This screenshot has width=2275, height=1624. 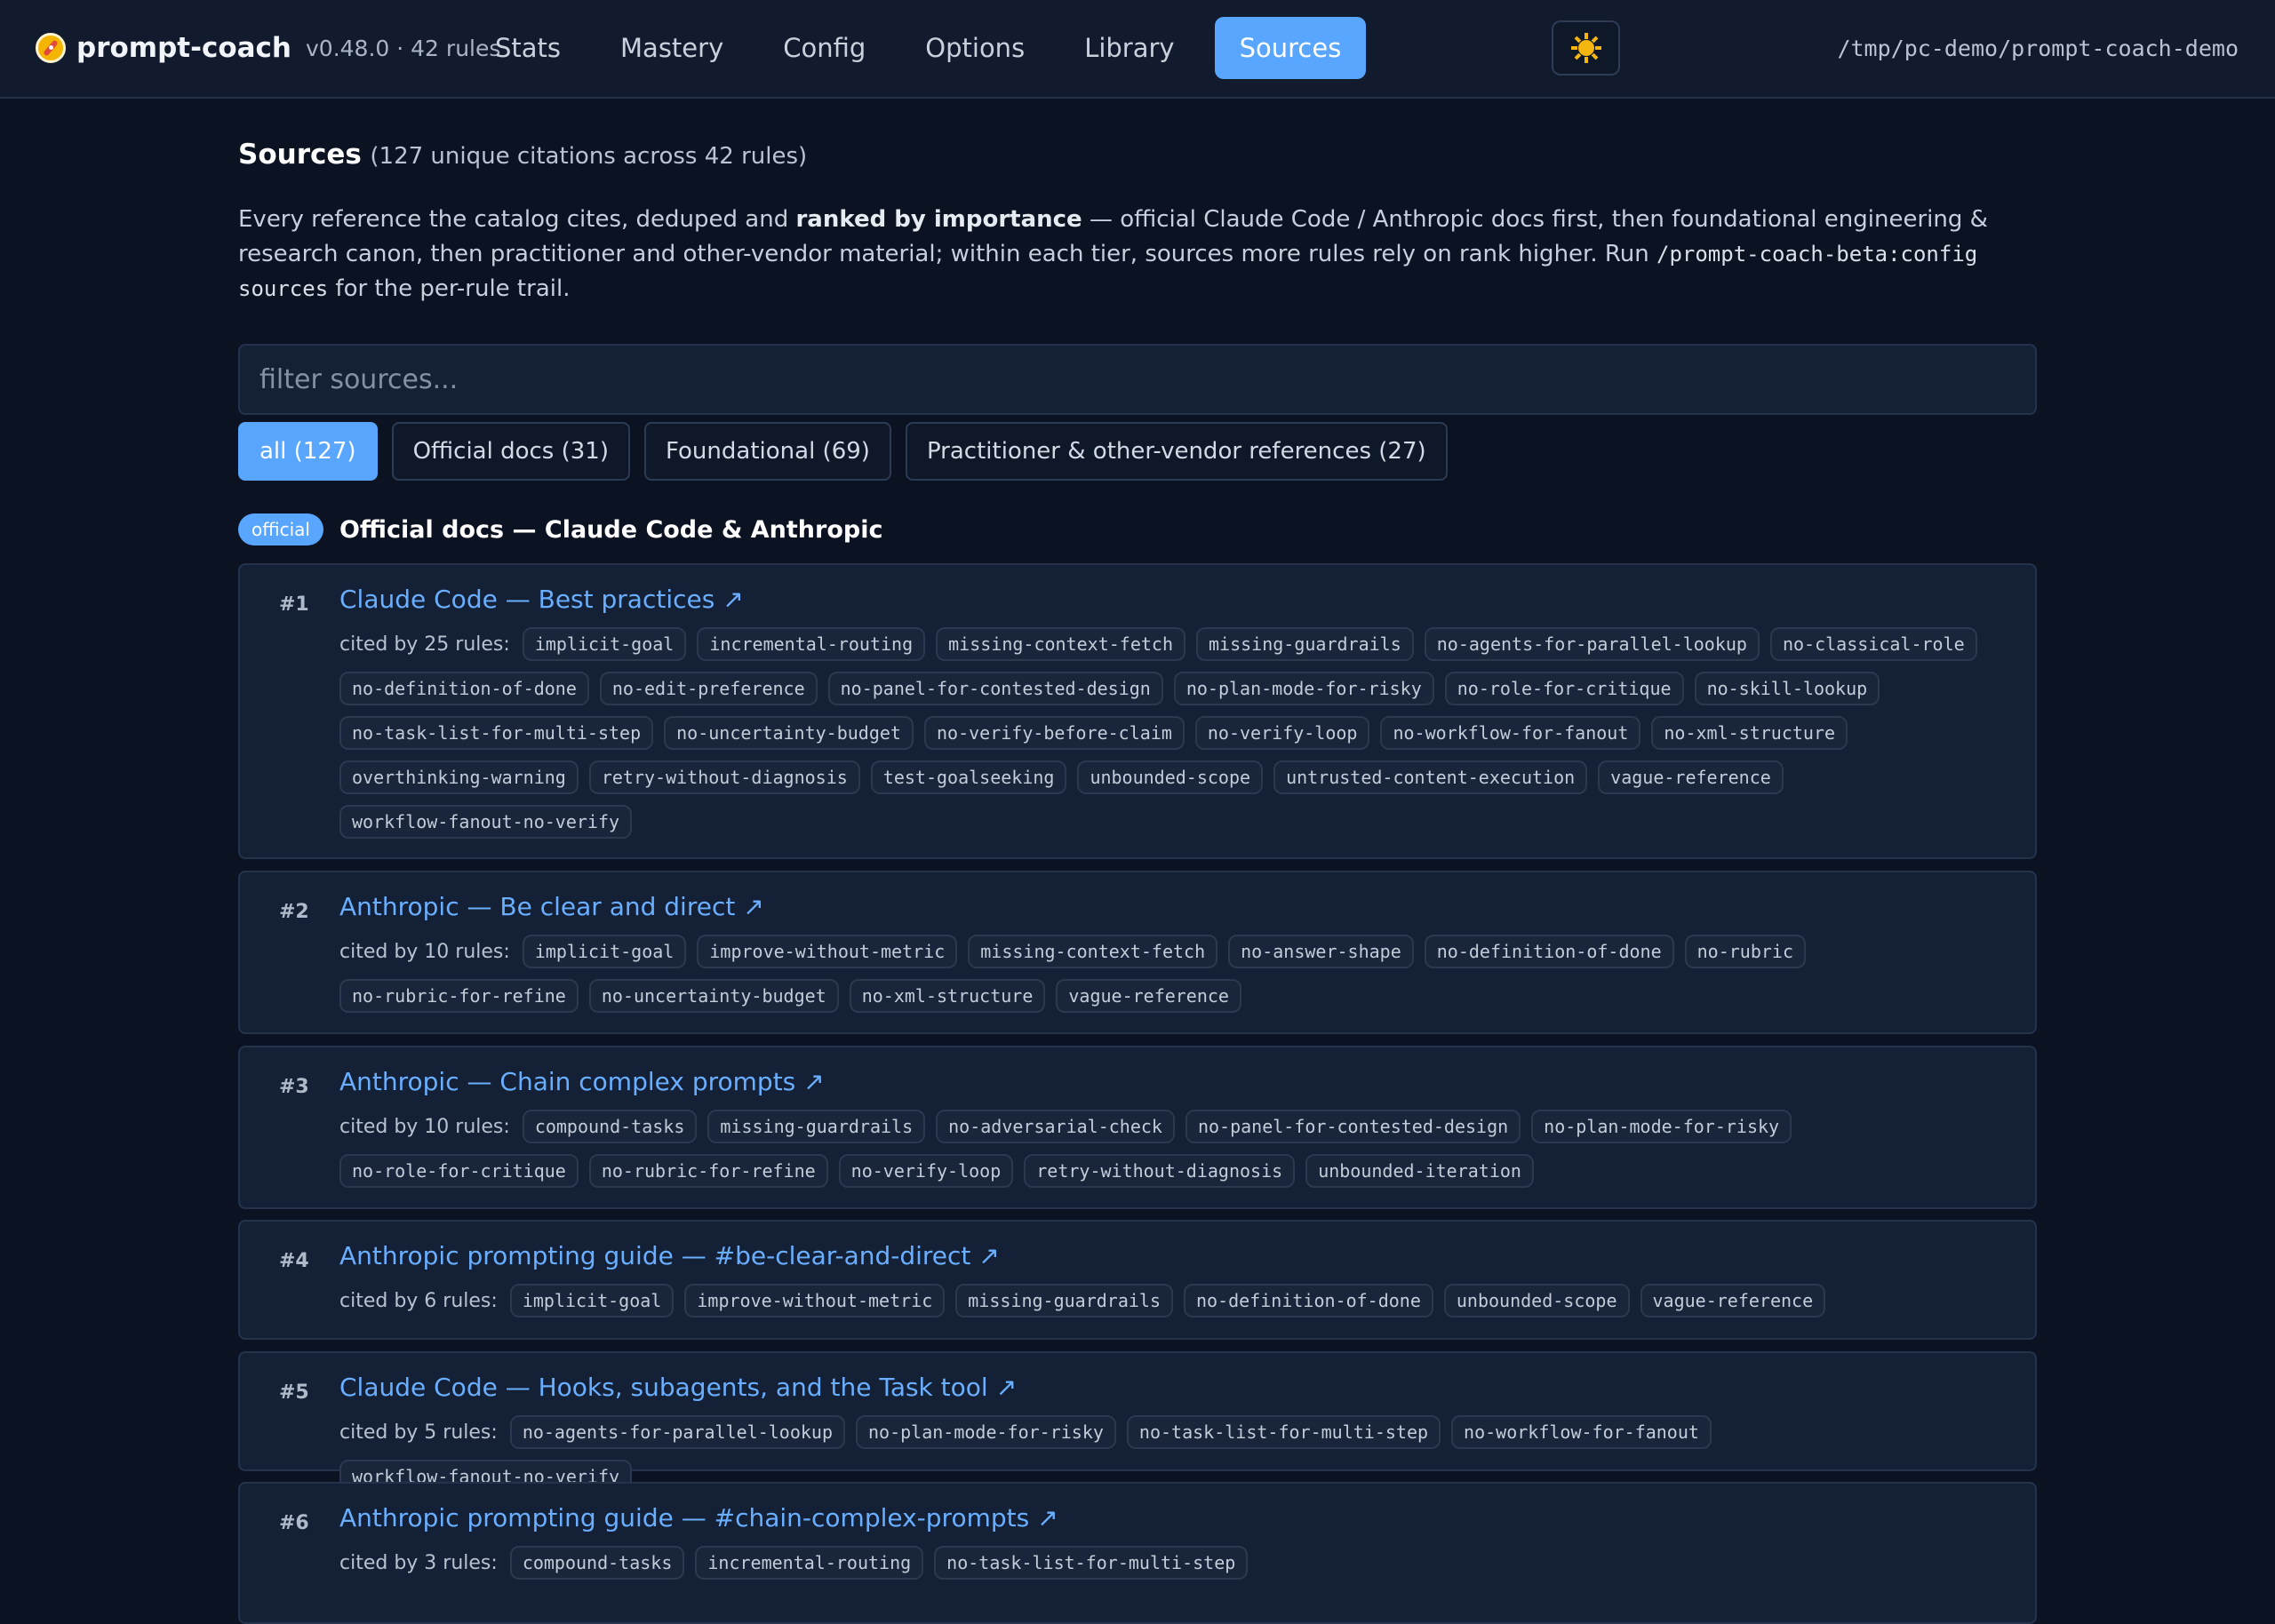 I want to click on app-name: prompt-coach, so click(x=183, y=48).